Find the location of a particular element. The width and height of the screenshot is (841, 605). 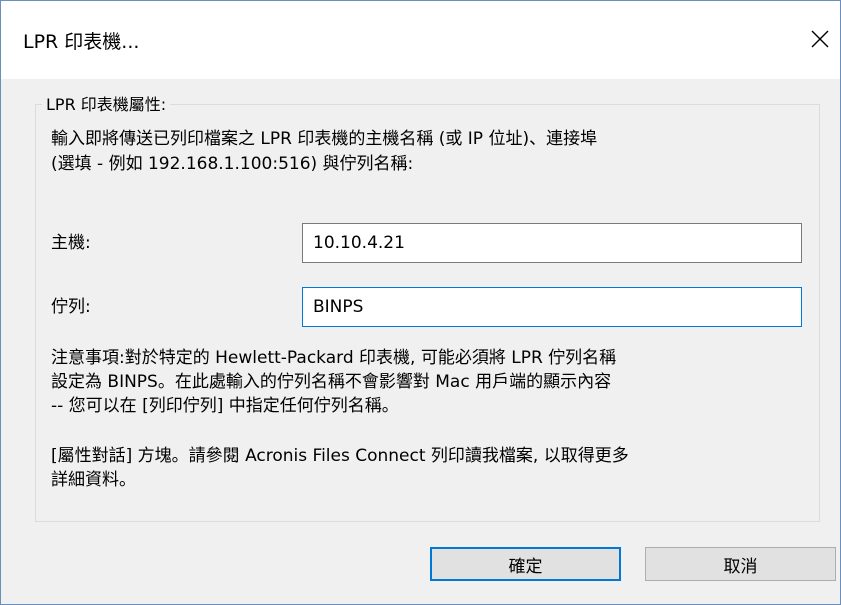

cancel-button: 取消 is located at coordinates (740, 564).